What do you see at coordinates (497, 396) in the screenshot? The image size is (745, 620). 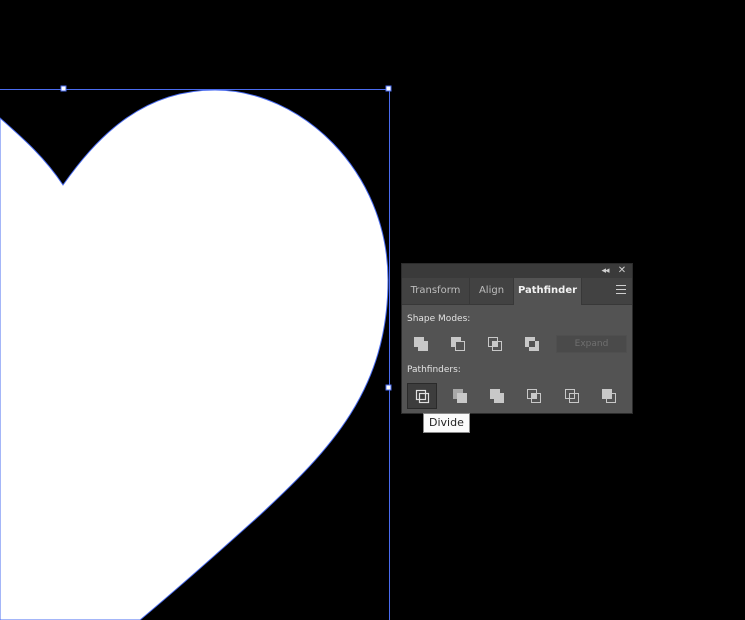 I see `merge-icon` at bounding box center [497, 396].